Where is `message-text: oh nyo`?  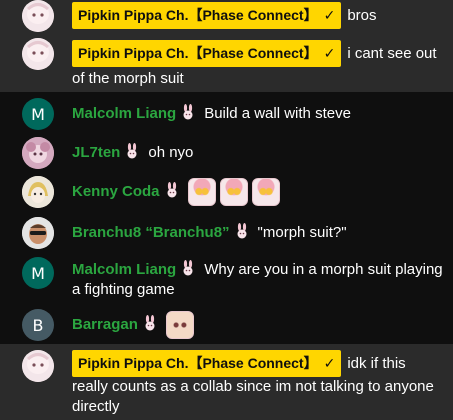
message-text: oh nyo is located at coordinates (171, 152).